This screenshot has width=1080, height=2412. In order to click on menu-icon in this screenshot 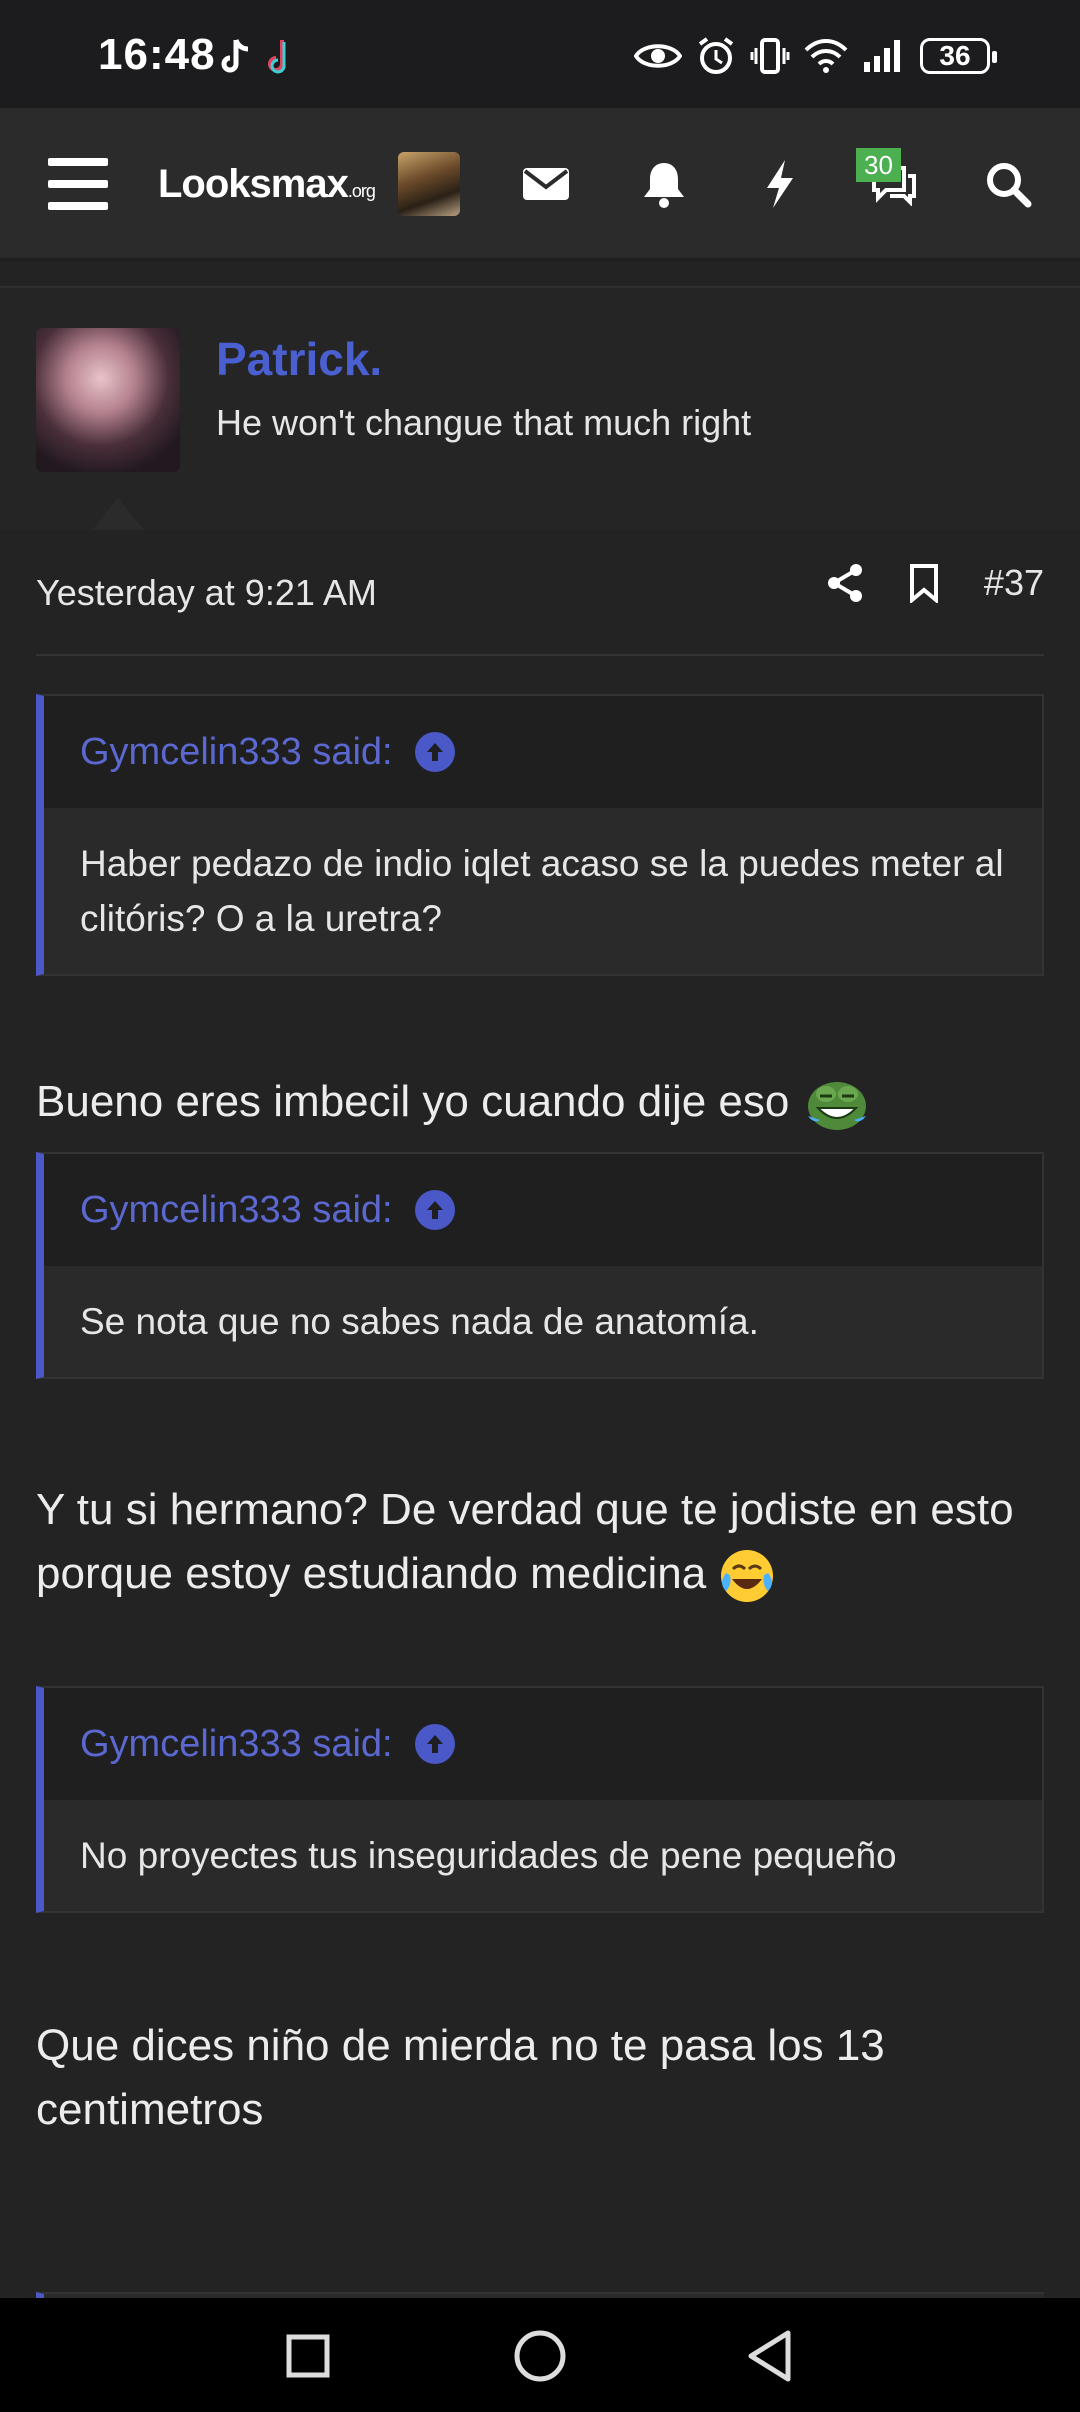, I will do `click(78, 184)`.